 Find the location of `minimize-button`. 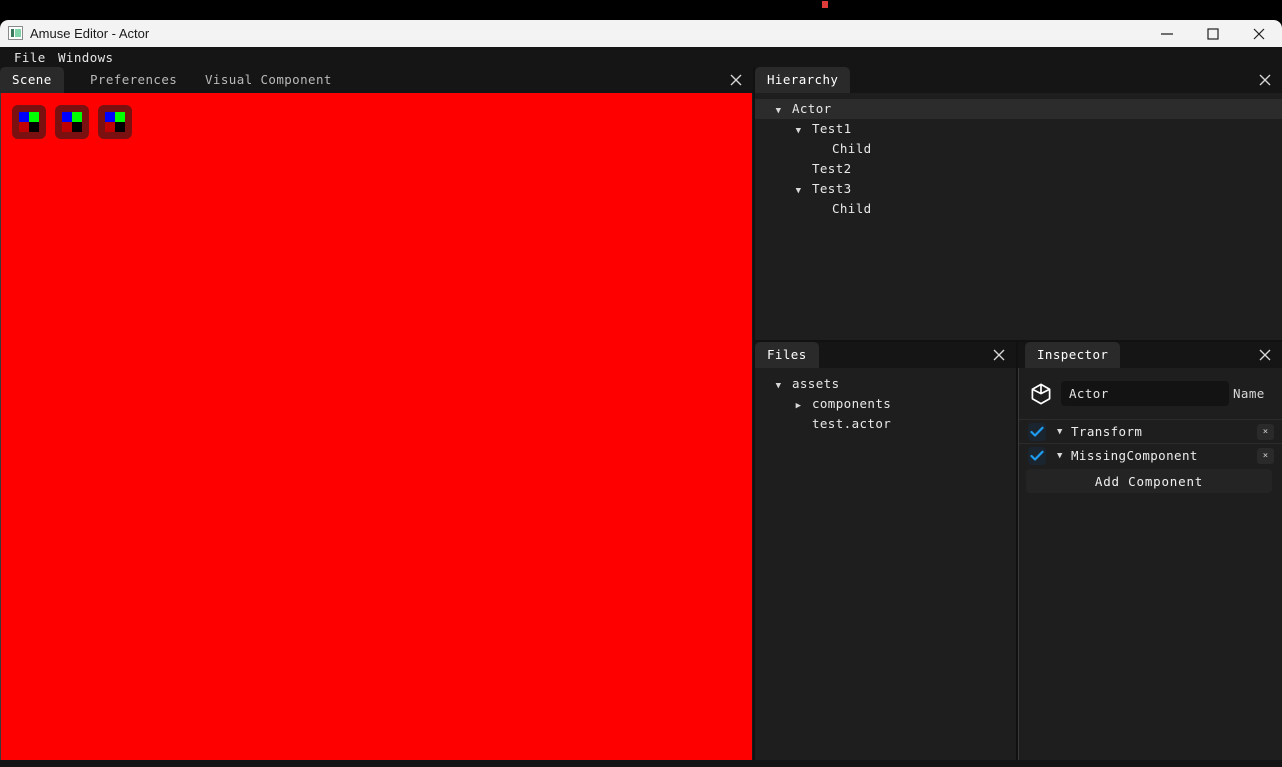

minimize-button is located at coordinates (1167, 33).